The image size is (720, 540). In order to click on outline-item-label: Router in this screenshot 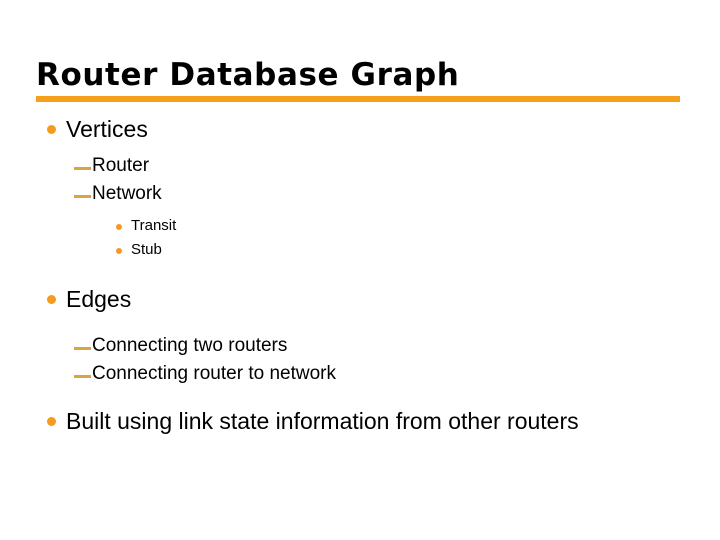, I will do `click(121, 165)`.